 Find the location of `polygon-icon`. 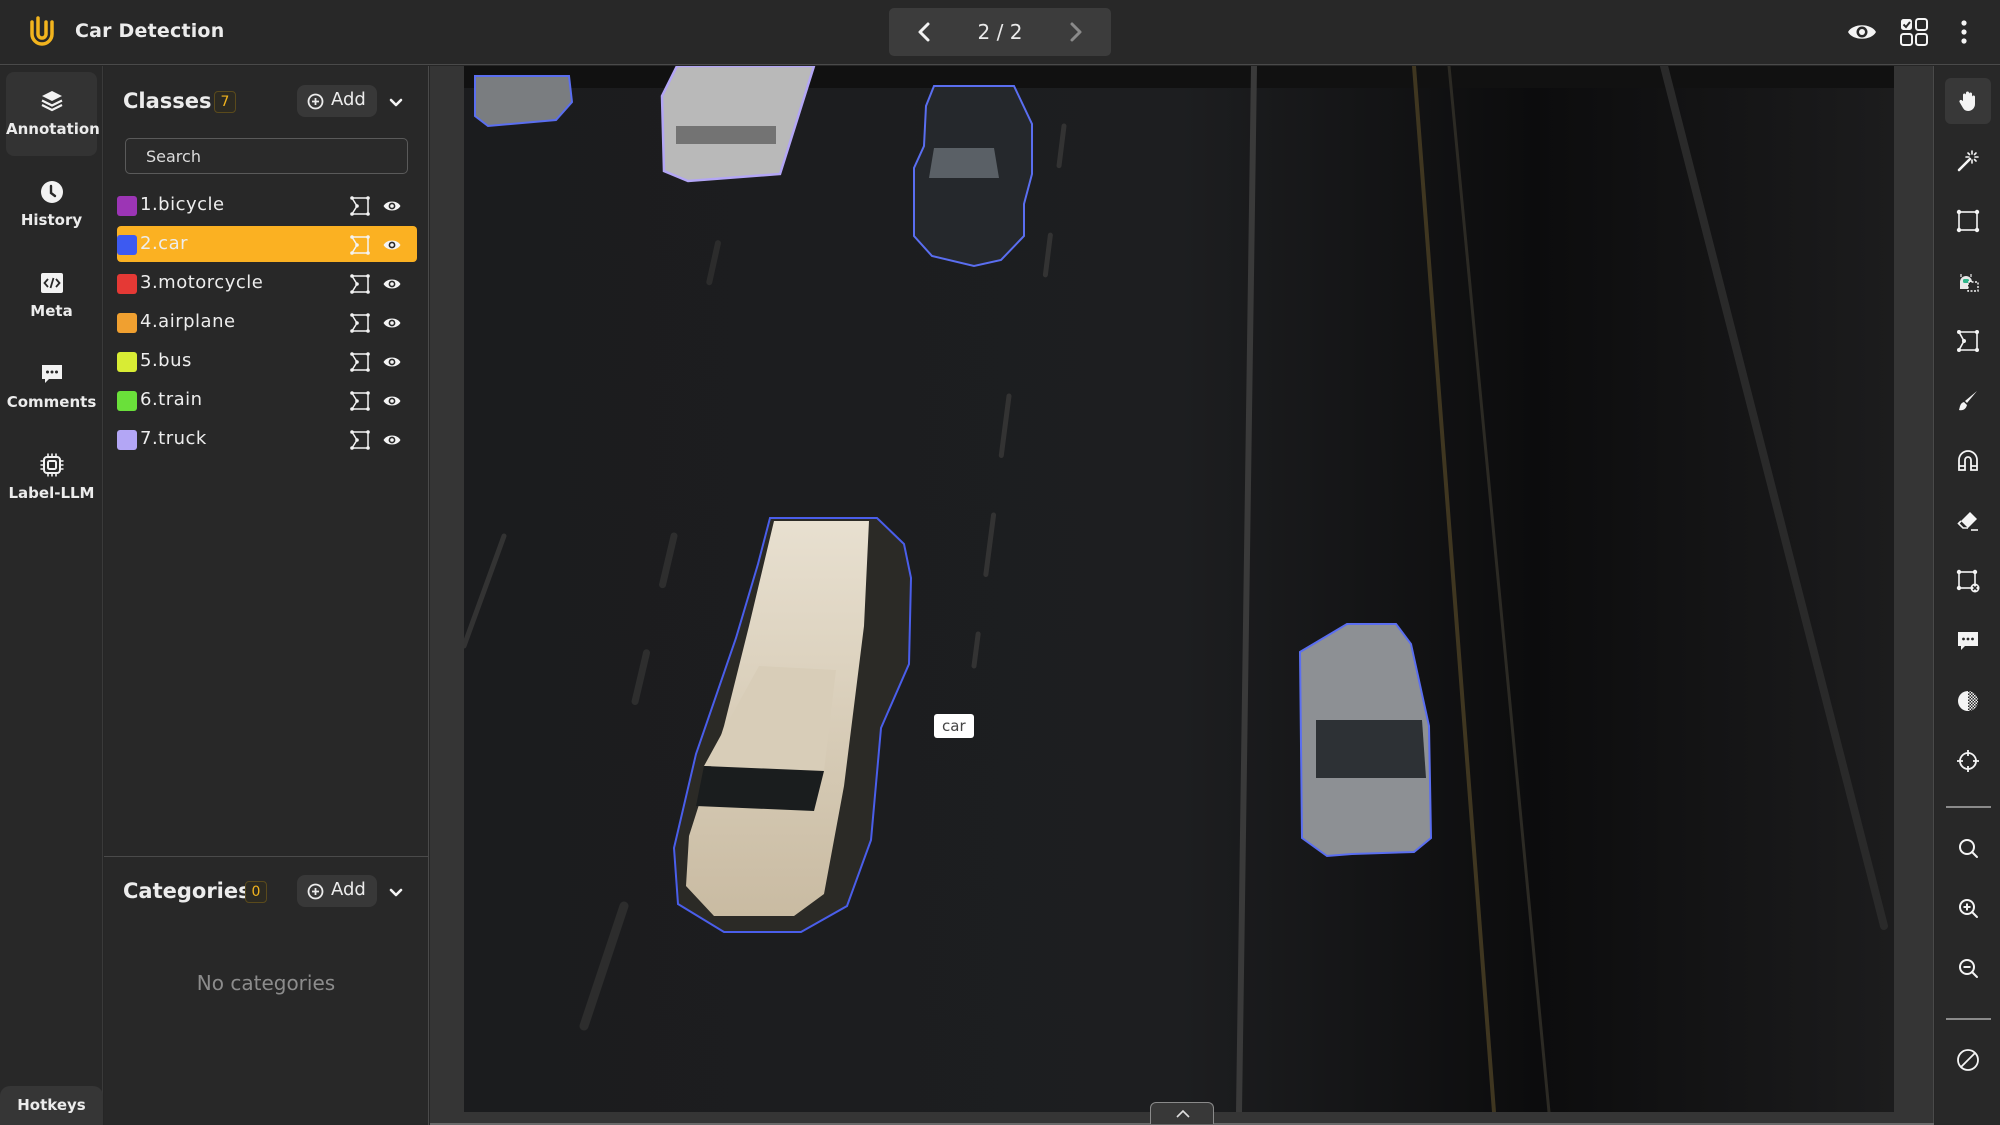

polygon-icon is located at coordinates (1968, 341).